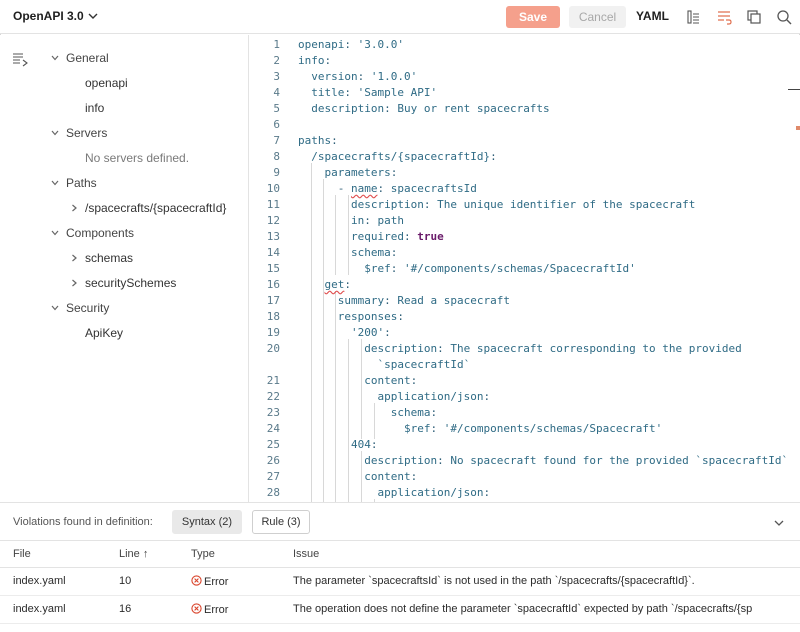 Image resolution: width=800 pixels, height=632 pixels. Describe the element at coordinates (378, 492) in the screenshot. I see `code-line: 28 application/json:` at that location.